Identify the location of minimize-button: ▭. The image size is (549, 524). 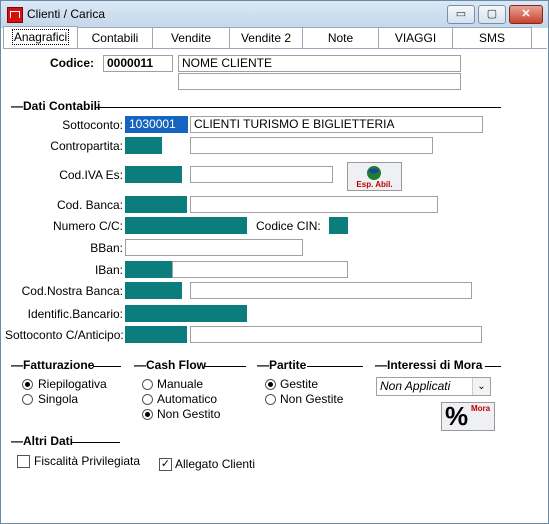
(461, 14).